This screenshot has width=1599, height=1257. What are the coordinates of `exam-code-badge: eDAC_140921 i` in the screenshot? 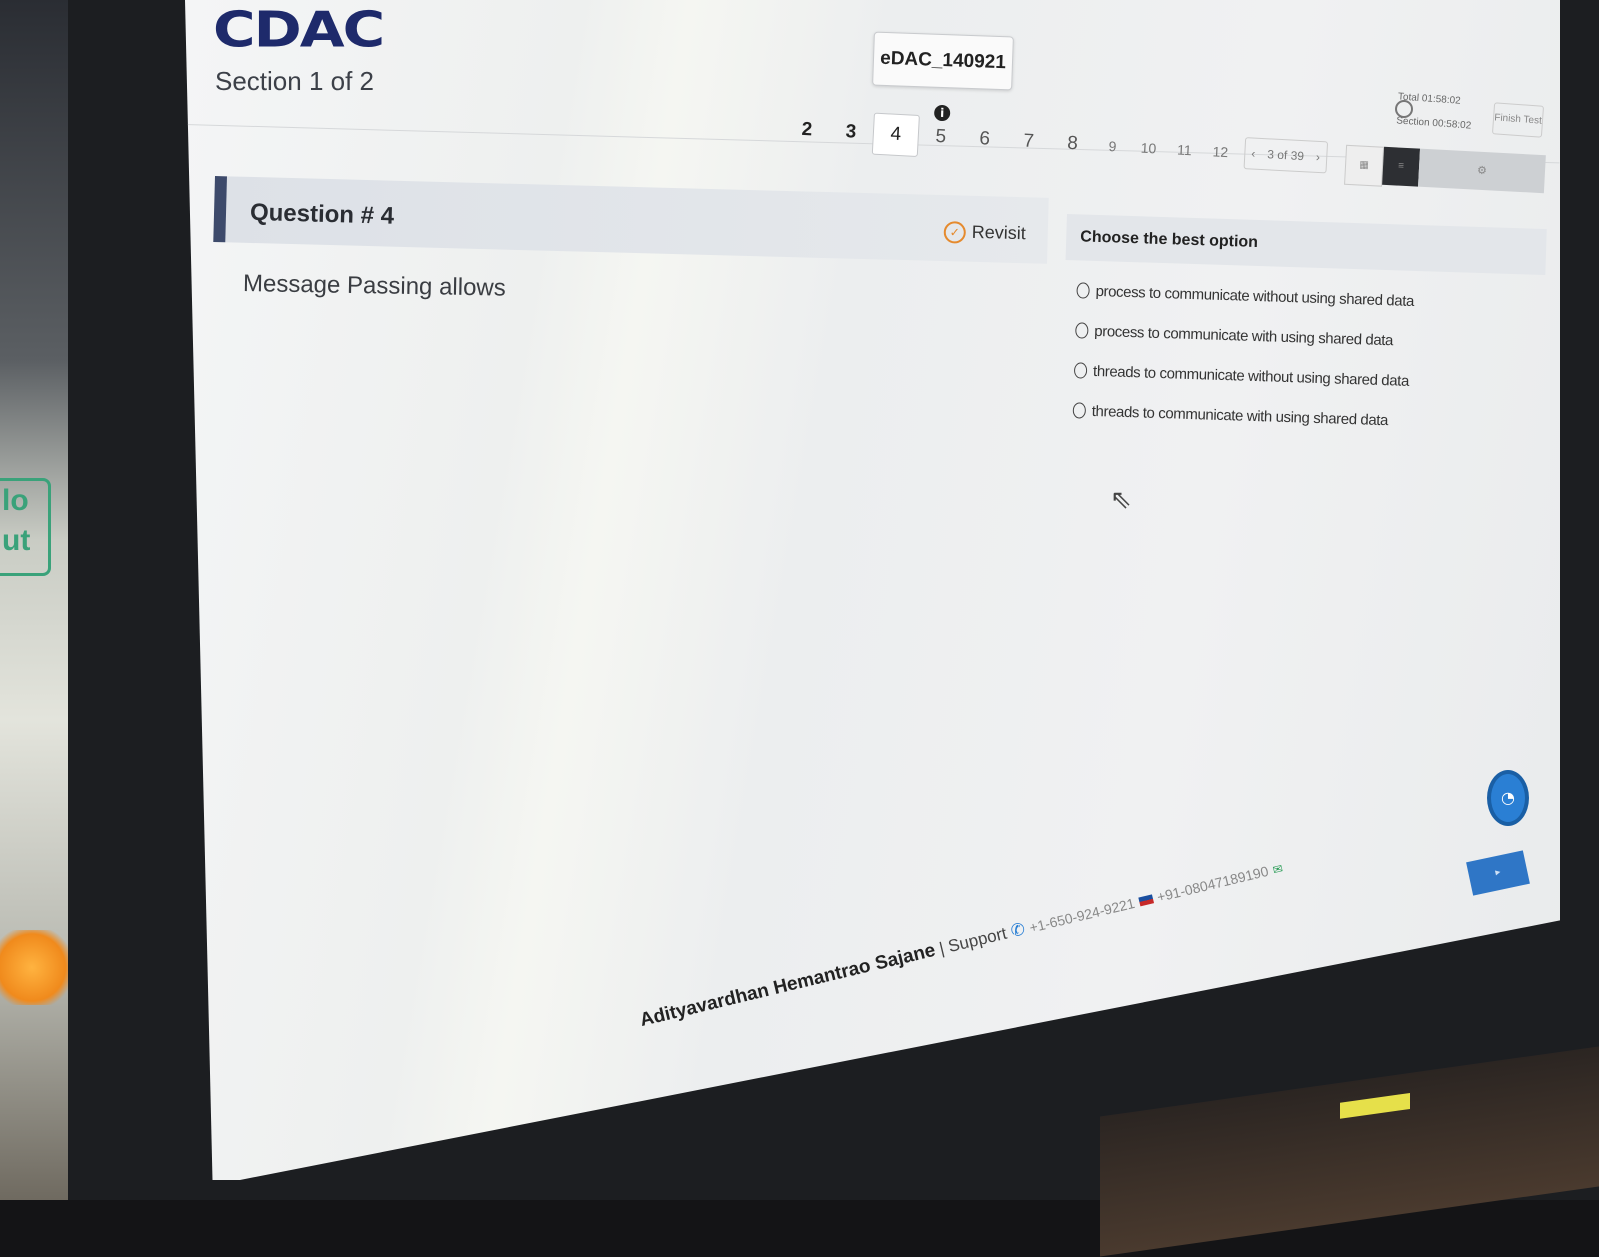 It's located at (943, 76).